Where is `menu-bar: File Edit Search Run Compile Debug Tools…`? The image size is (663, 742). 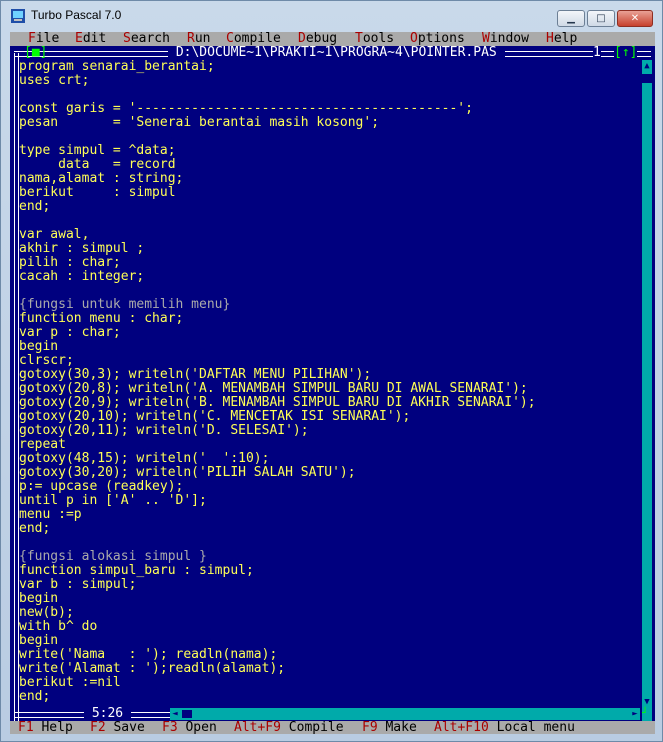 menu-bar: File Edit Search Run Compile Debug Tools… is located at coordinates (332, 39).